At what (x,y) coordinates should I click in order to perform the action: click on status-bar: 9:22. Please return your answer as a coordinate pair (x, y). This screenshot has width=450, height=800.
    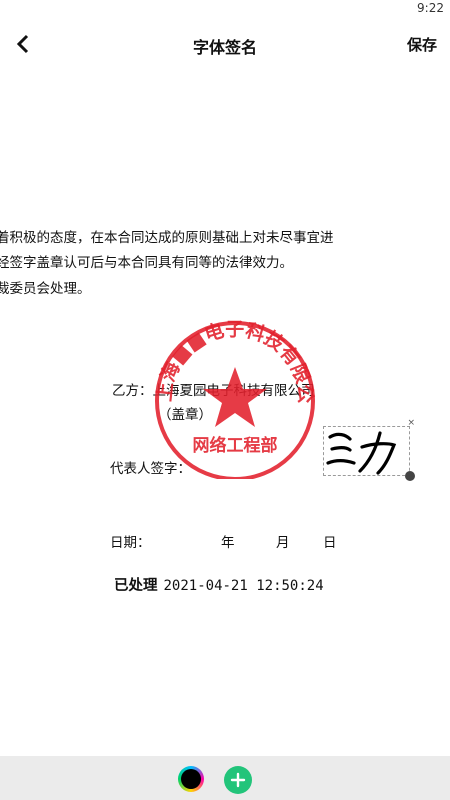
    Looking at the image, I should click on (225, 9).